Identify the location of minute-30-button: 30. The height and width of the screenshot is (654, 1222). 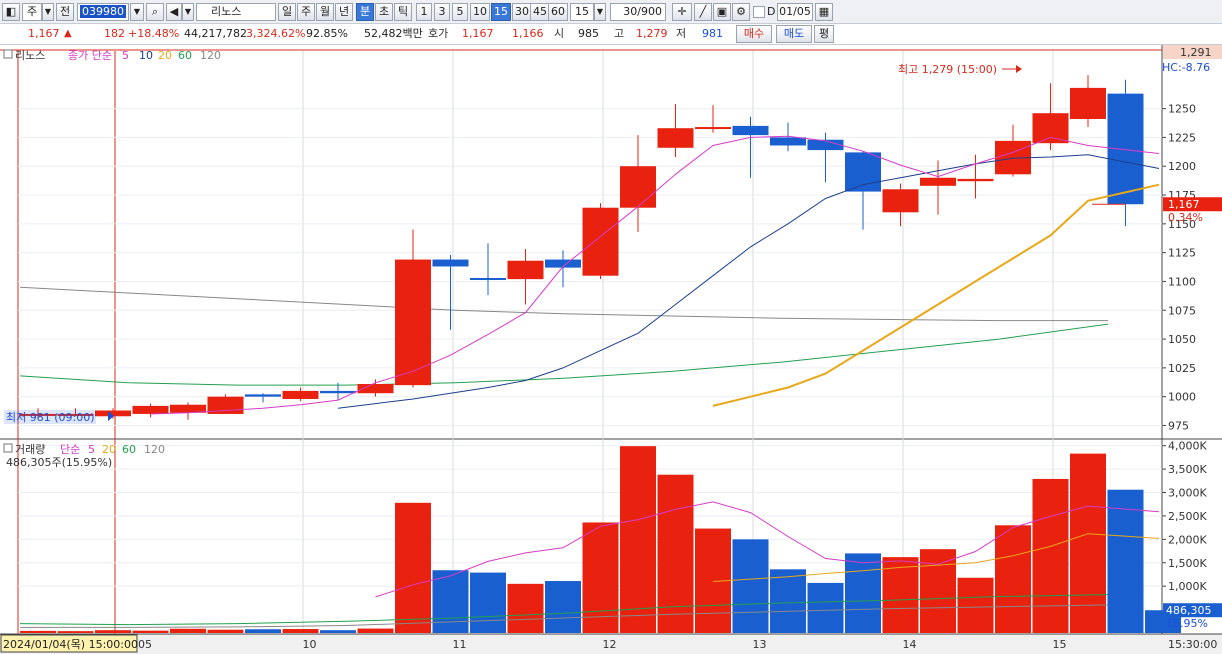
(522, 12).